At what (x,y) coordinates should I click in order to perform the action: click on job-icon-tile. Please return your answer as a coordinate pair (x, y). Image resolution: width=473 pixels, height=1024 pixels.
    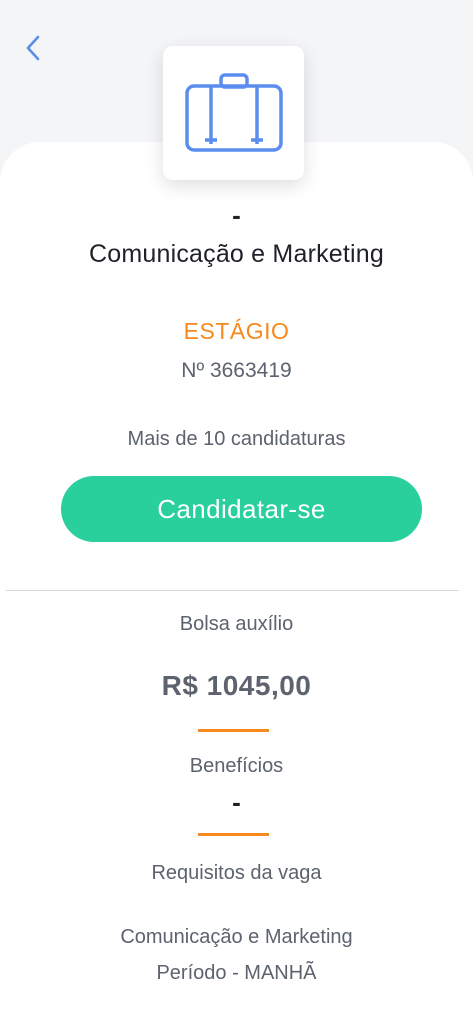
    Looking at the image, I should click on (233, 113).